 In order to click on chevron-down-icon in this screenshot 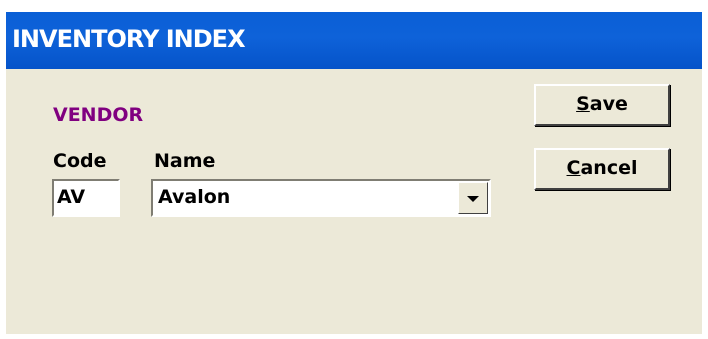, I will do `click(473, 199)`.